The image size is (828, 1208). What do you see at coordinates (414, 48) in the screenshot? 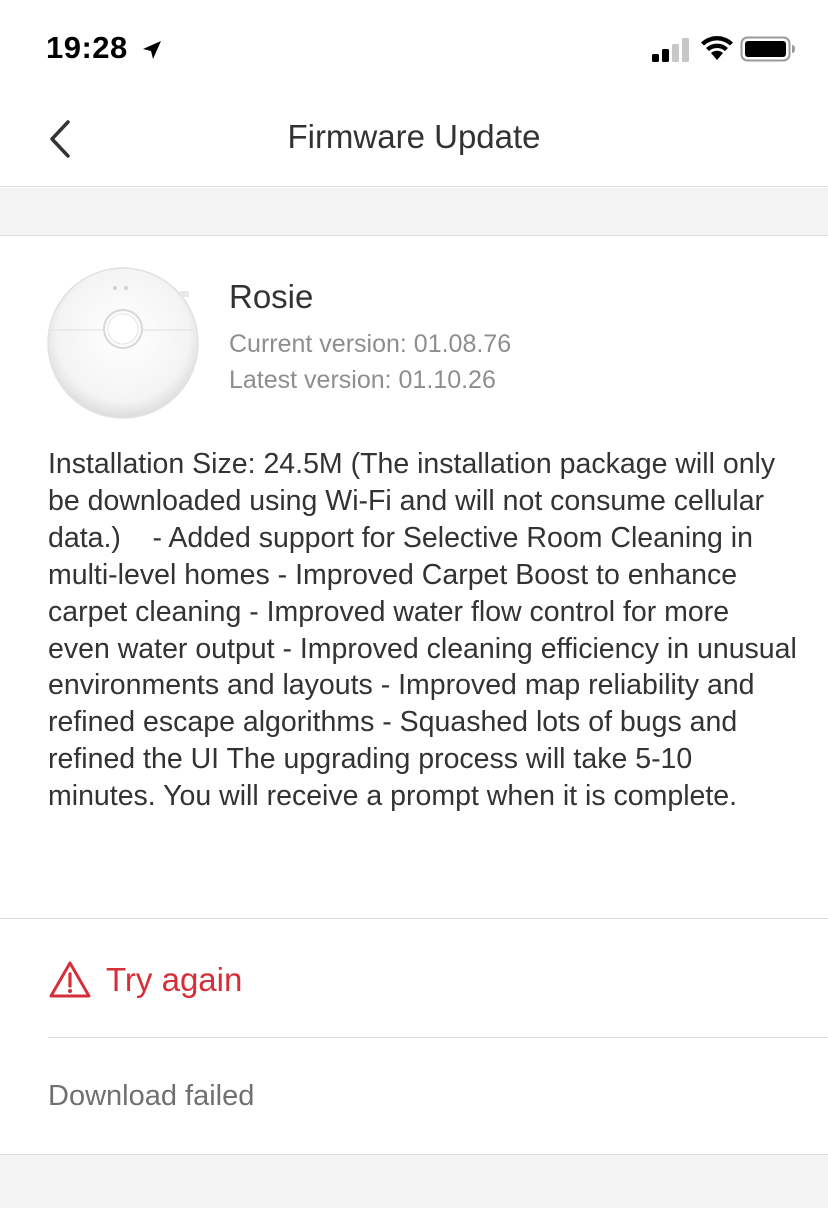
I see `status-bar: 19:28` at bounding box center [414, 48].